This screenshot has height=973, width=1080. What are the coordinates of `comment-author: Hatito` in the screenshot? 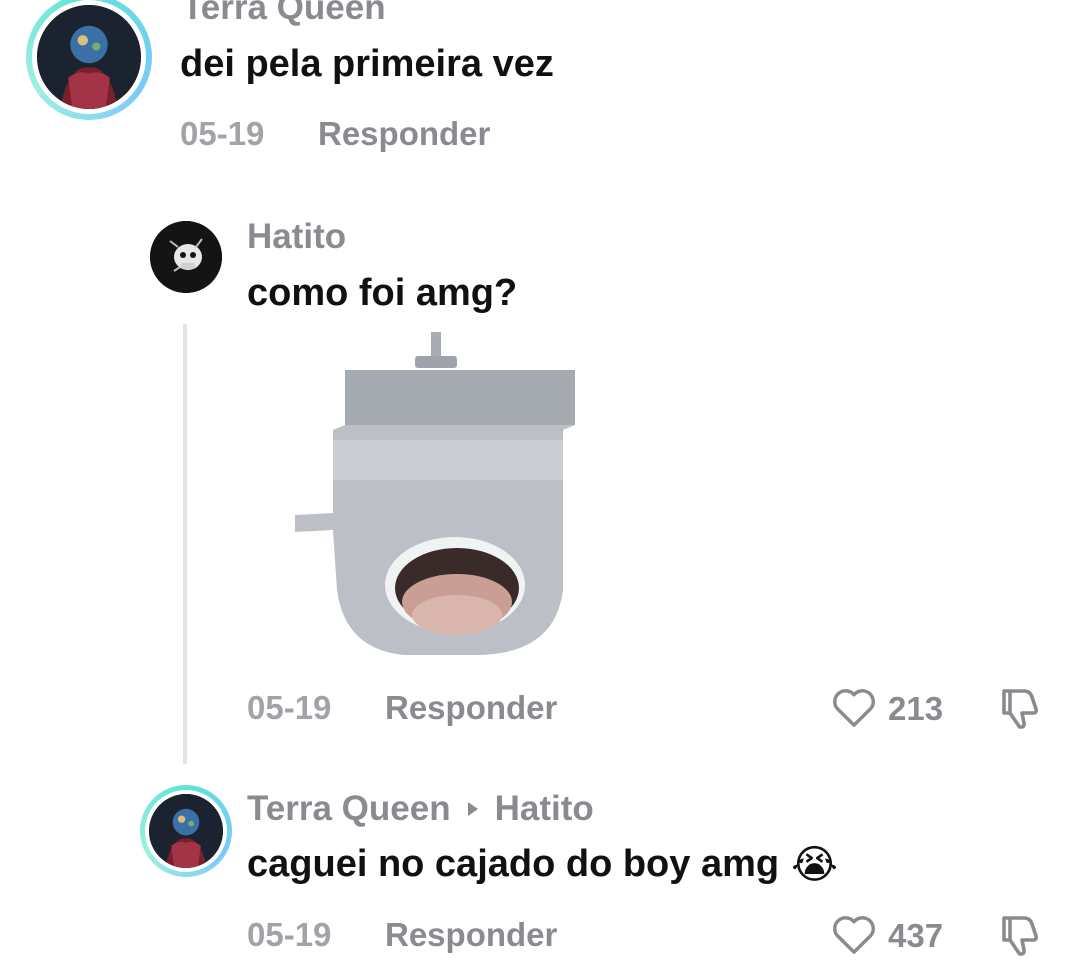 It's located at (296, 237).